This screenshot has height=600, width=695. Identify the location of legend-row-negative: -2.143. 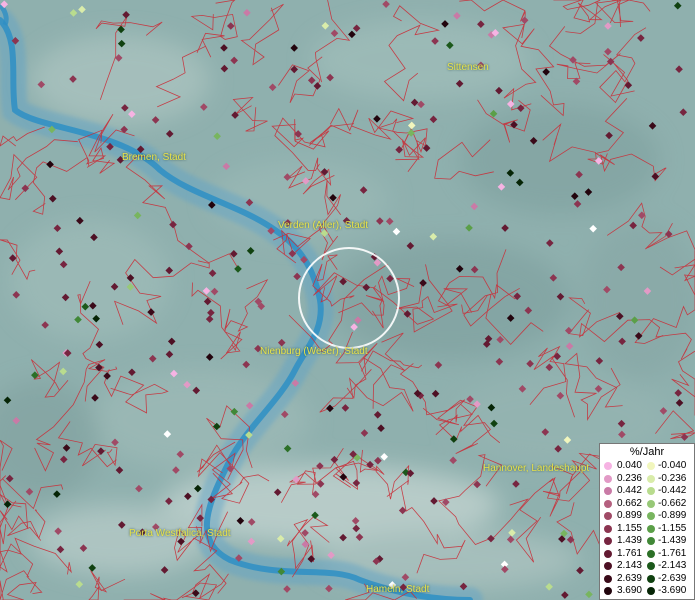
(667, 566).